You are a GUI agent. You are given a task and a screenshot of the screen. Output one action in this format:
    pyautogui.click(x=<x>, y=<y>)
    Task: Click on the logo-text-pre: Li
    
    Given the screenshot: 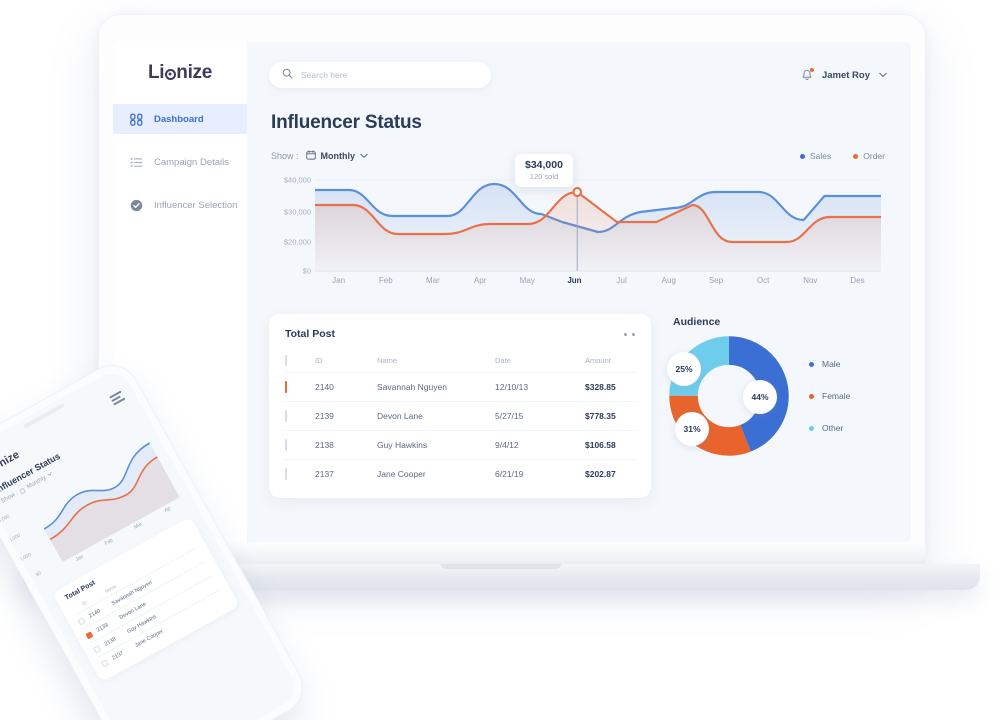 What is the action you would take?
    pyautogui.click(x=156, y=72)
    